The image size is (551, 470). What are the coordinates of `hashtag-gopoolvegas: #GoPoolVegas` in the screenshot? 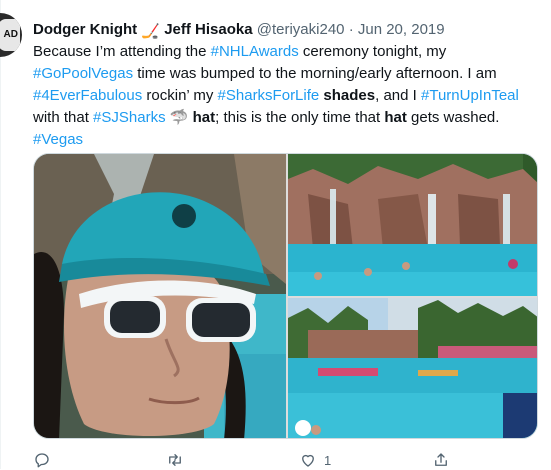 It's located at (83, 73).